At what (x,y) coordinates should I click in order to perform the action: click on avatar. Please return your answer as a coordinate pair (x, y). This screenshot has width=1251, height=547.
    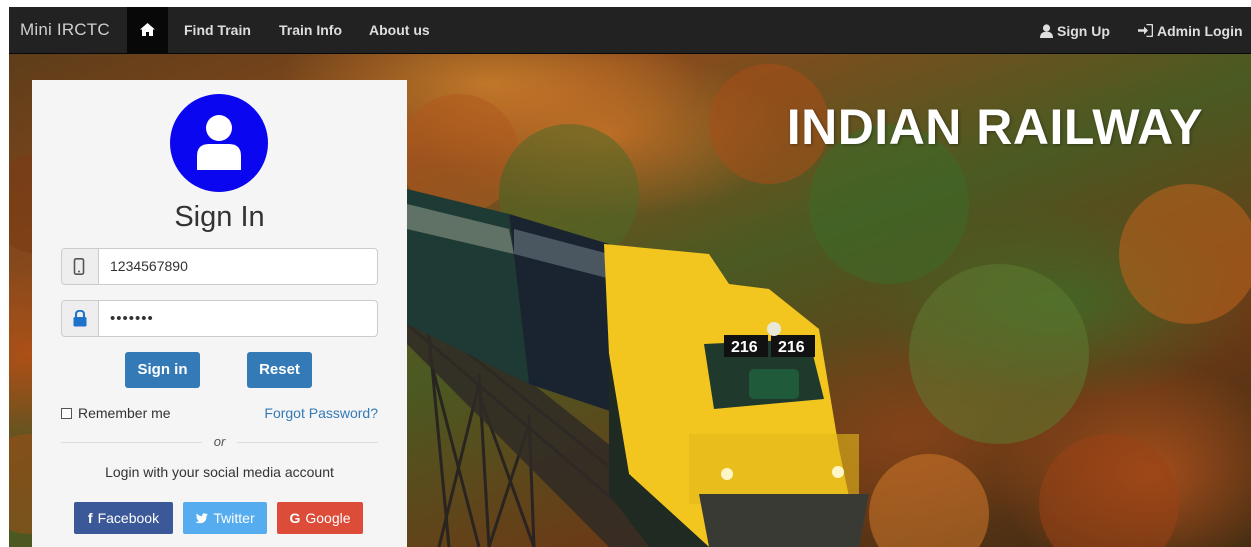
    Looking at the image, I should click on (219, 143).